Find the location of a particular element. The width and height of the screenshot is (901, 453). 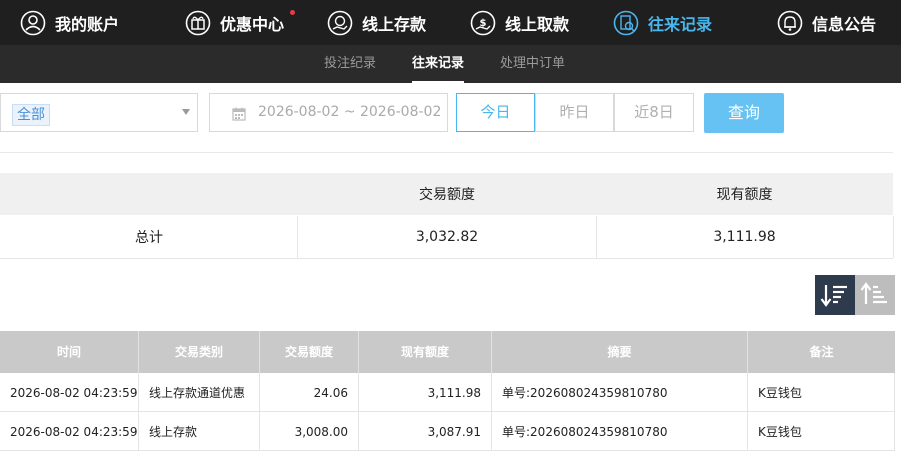

query-button: 查询 is located at coordinates (744, 113).